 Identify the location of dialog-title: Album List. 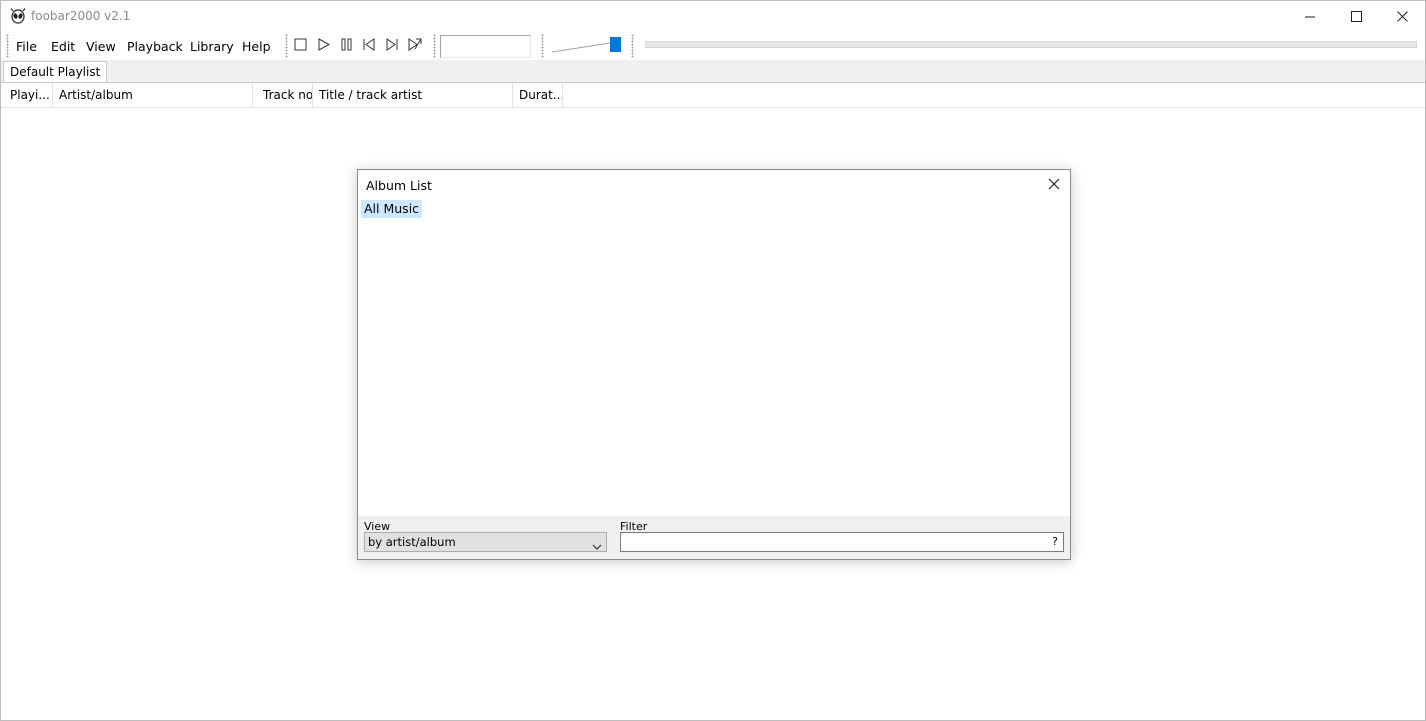
(399, 185).